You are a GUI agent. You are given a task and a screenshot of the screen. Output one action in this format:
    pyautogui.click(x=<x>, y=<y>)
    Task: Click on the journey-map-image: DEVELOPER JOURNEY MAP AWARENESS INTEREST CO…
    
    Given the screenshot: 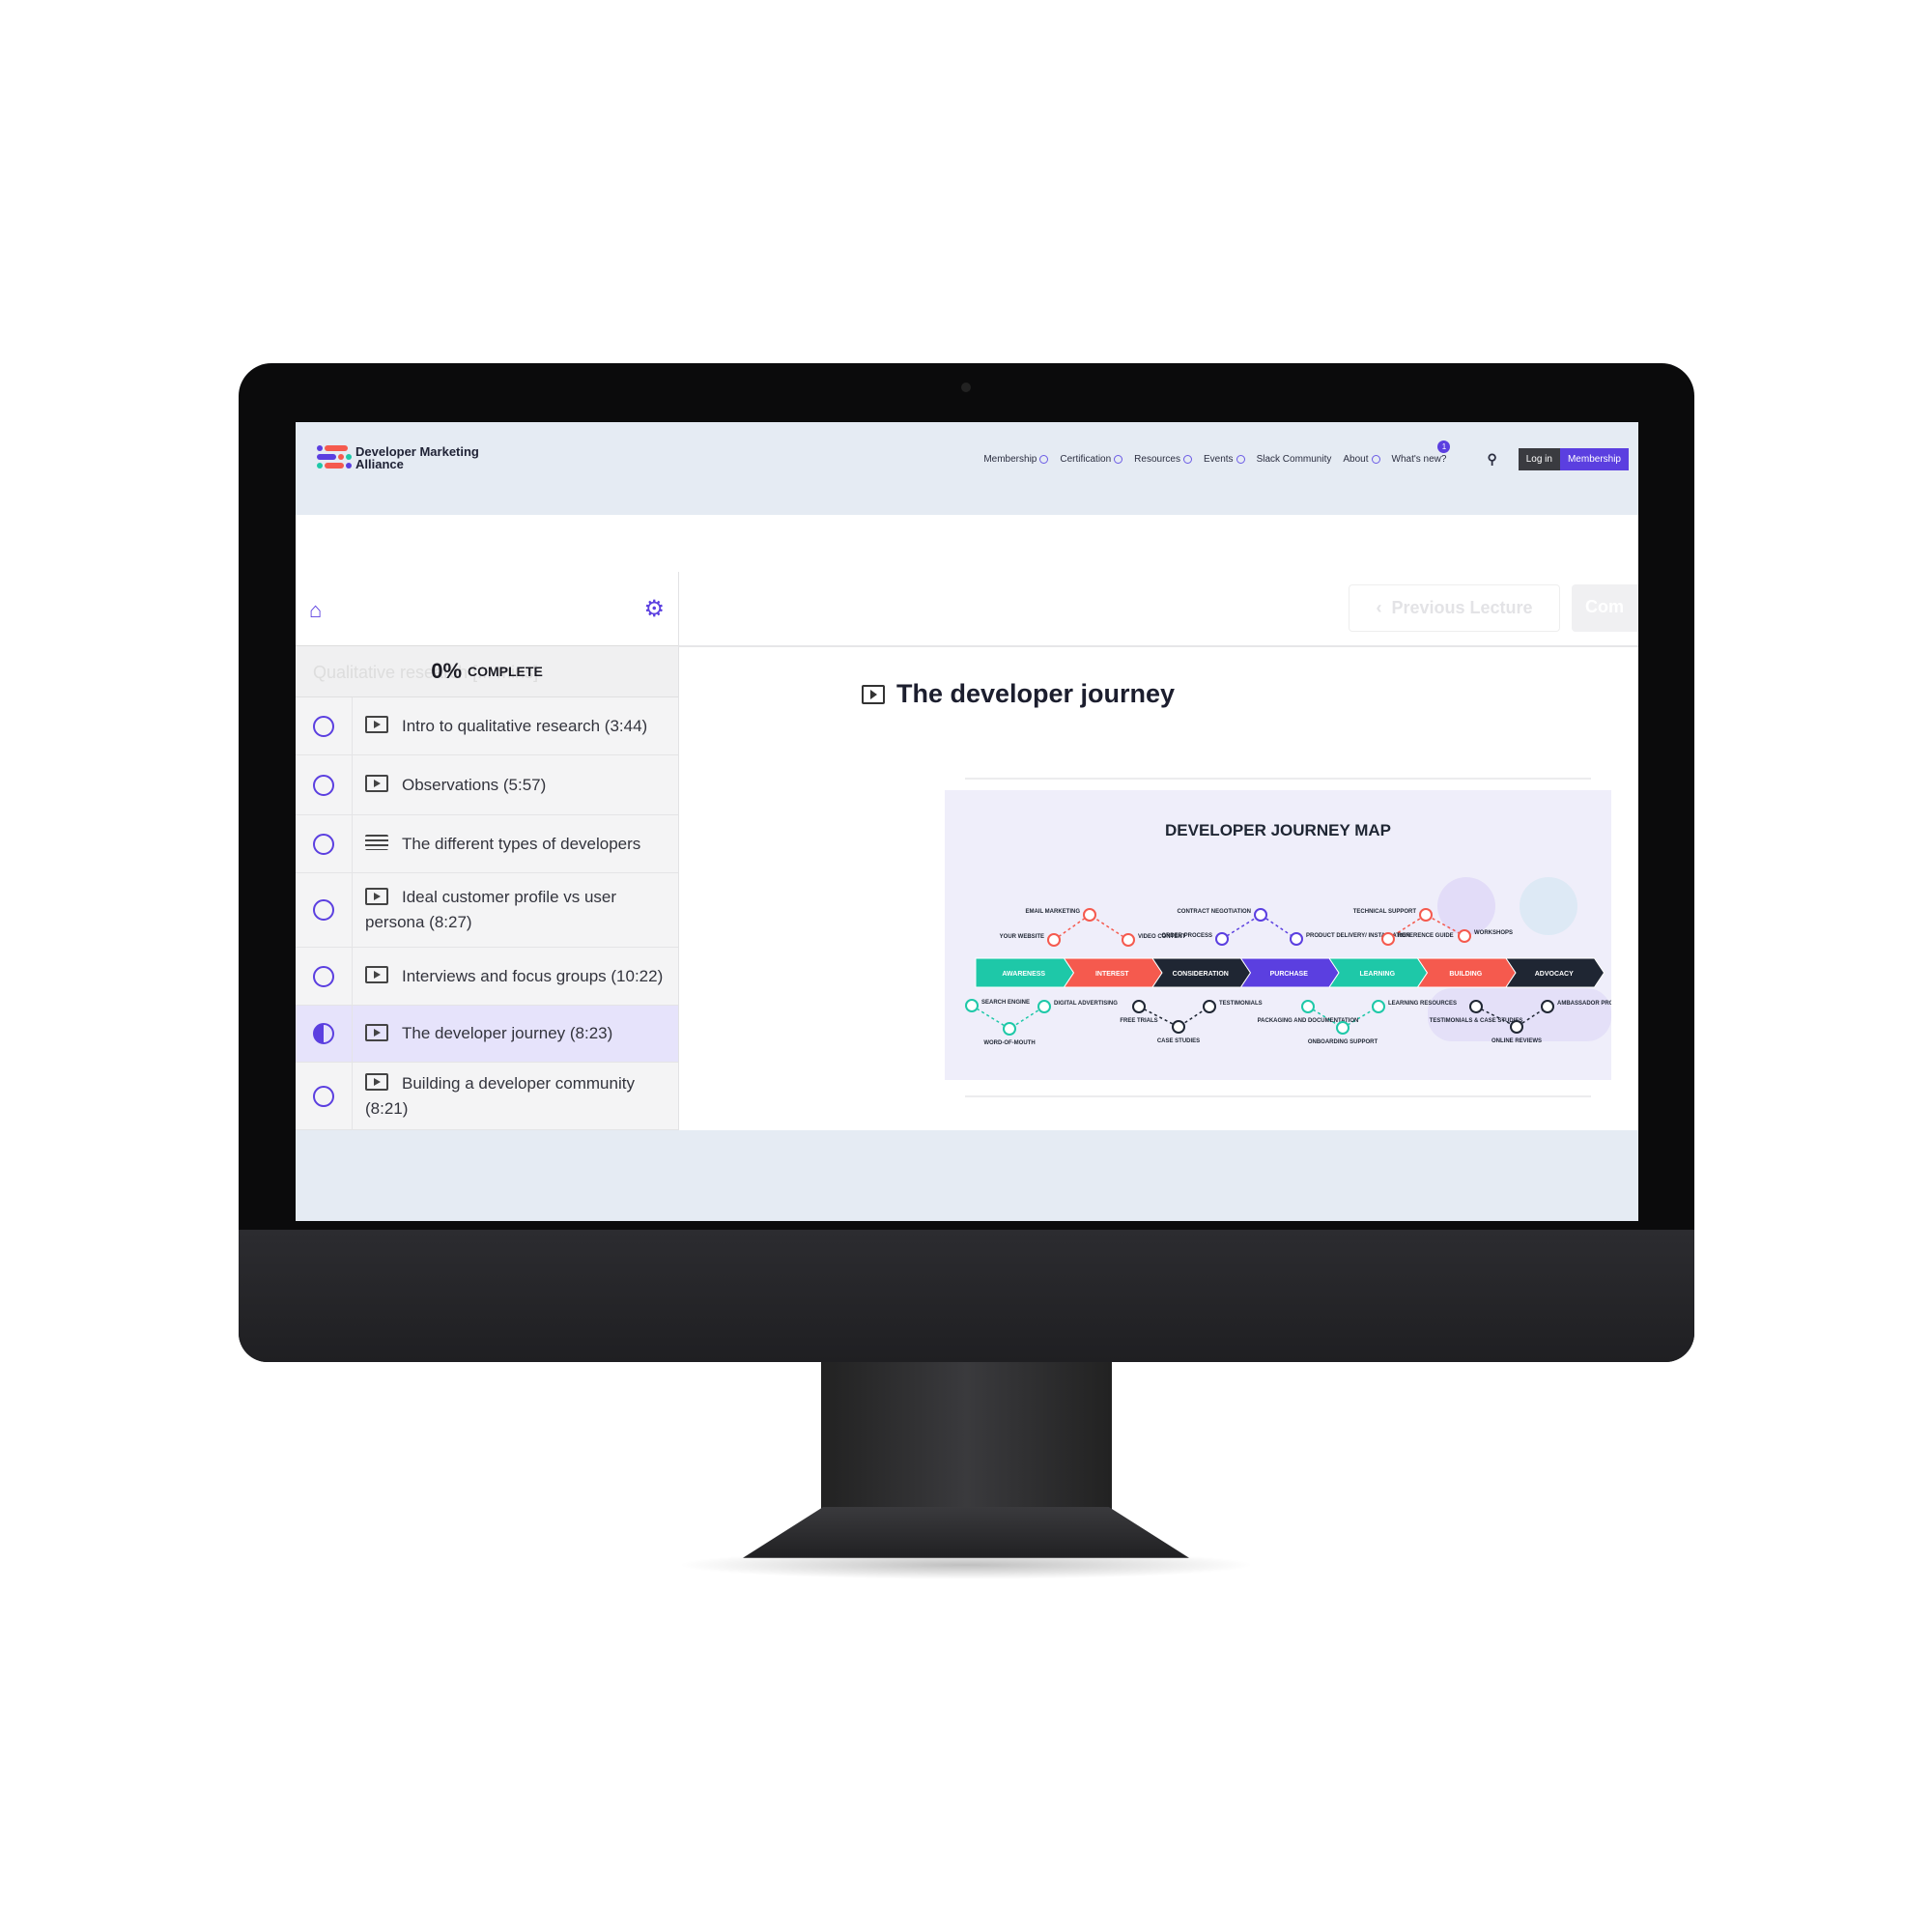 What is the action you would take?
    pyautogui.click(x=1288, y=935)
    